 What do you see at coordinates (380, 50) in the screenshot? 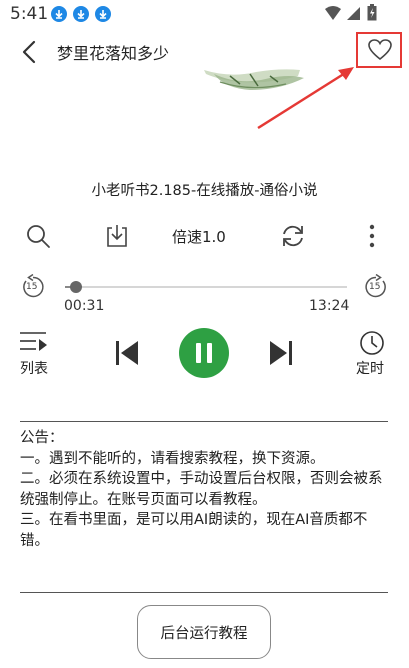
I see `favorite-button` at bounding box center [380, 50].